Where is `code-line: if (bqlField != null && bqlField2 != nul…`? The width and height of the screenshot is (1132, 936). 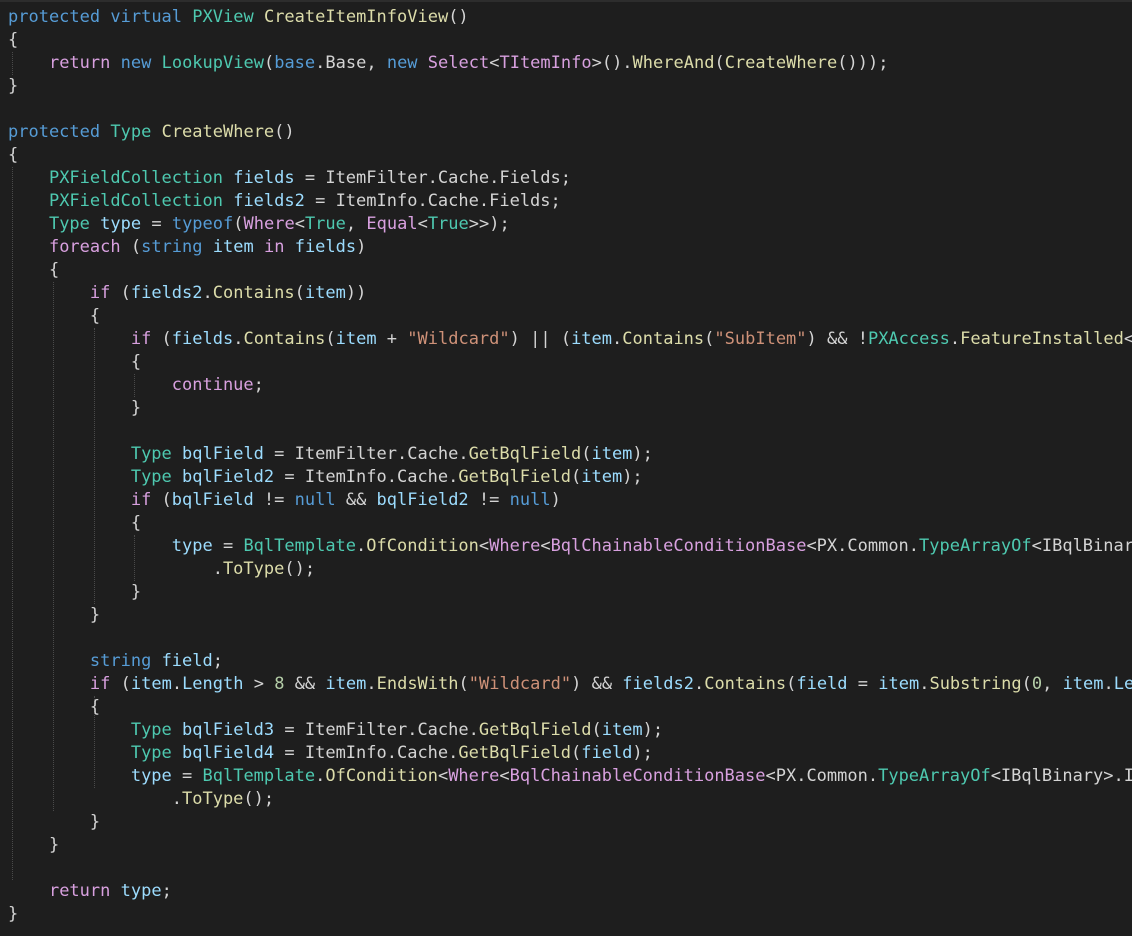
code-line: if (bqlField != null && bqlField2 != nul… is located at coordinates (570, 500).